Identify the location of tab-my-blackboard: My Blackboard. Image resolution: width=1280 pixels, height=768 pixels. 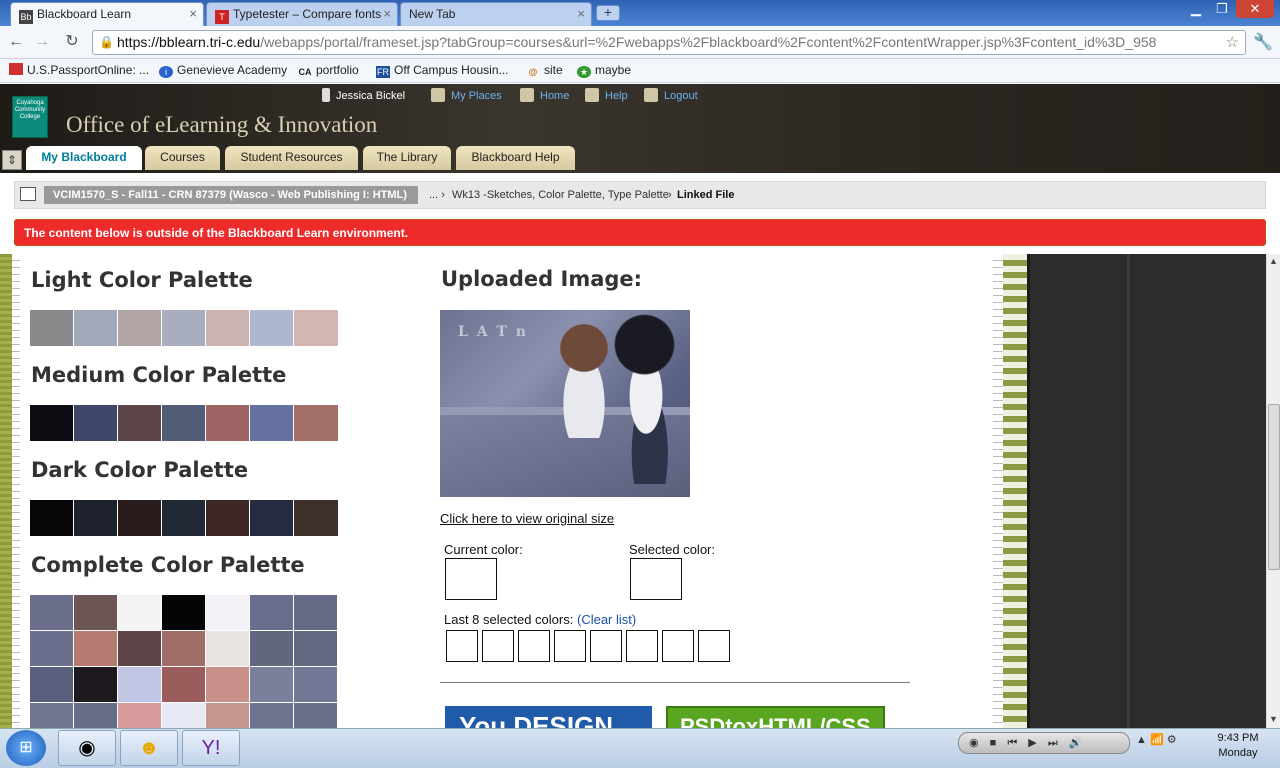
(84, 158).